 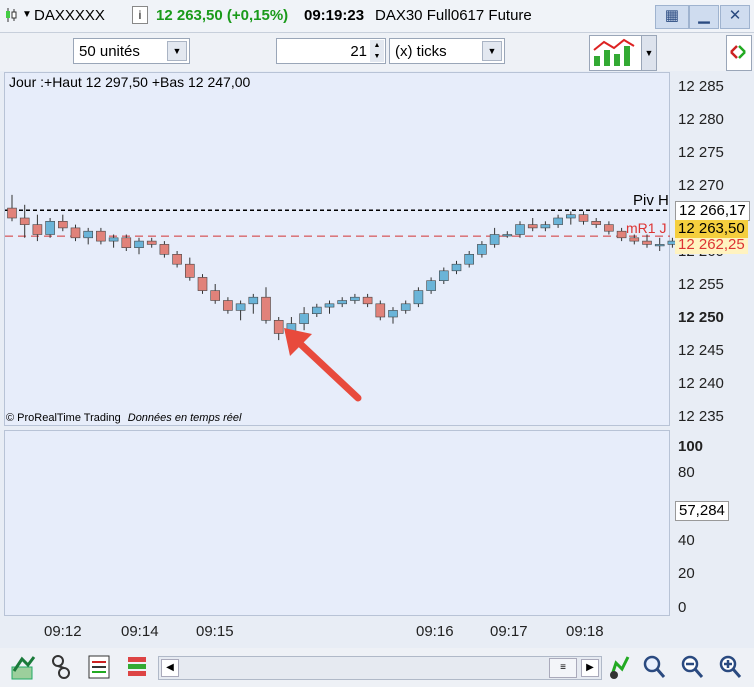 What do you see at coordinates (563, 668) in the screenshot?
I see `scroll-thumb: ≡` at bounding box center [563, 668].